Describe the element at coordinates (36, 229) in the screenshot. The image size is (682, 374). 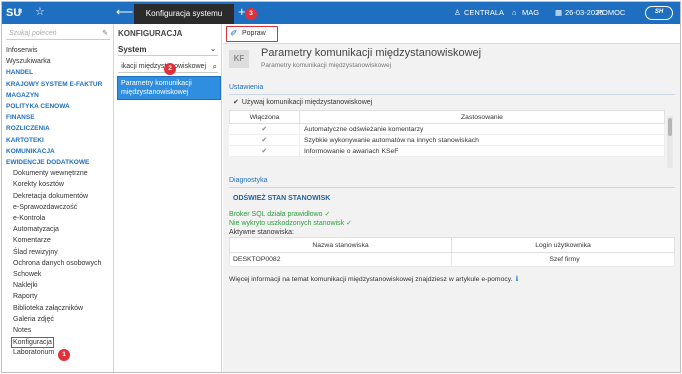
I see `sidebar-item: Automatyzacja` at that location.